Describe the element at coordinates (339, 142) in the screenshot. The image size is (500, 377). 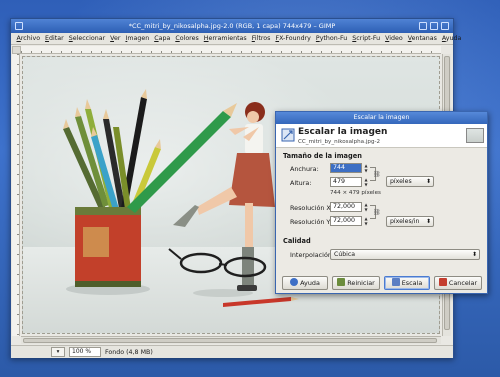
I see `dialog-subheading: CC_mitri_by_nikosalpha.jpg-2` at that location.